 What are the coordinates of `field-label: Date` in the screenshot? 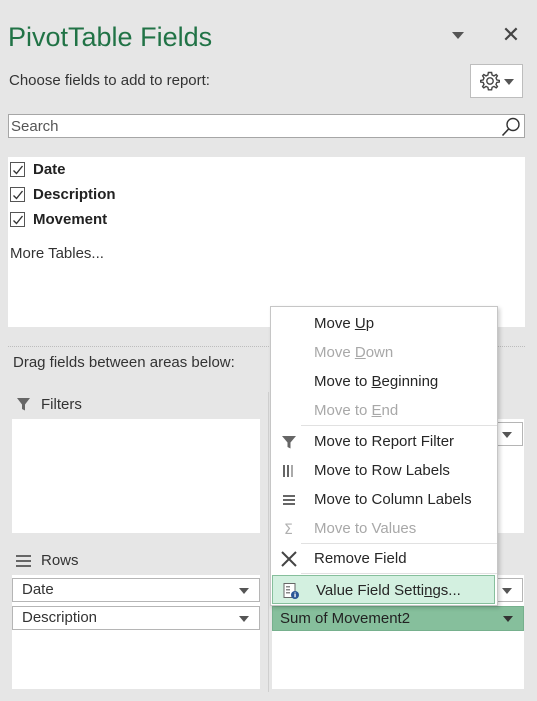 It's located at (49, 169).